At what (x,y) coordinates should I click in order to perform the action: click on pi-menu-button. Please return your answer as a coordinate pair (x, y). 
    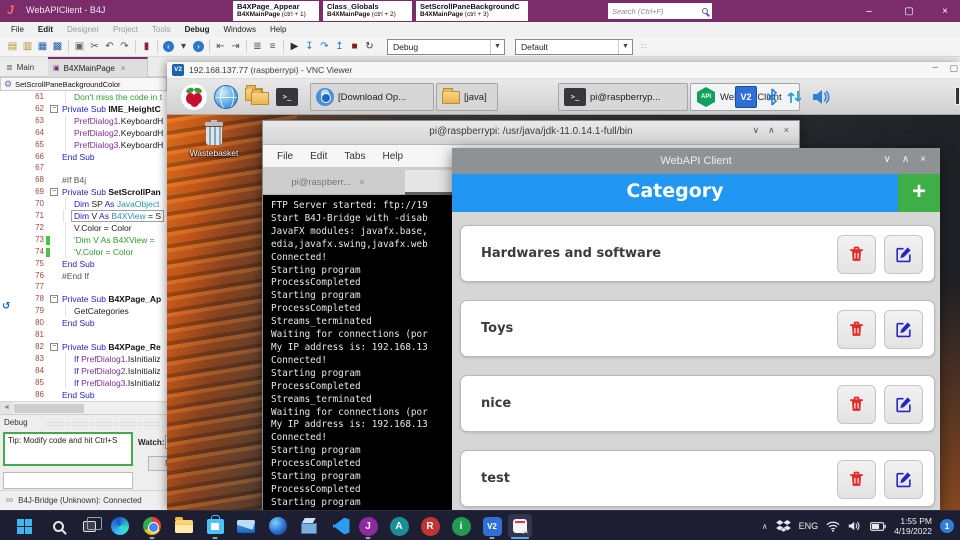
    Looking at the image, I should click on (194, 97).